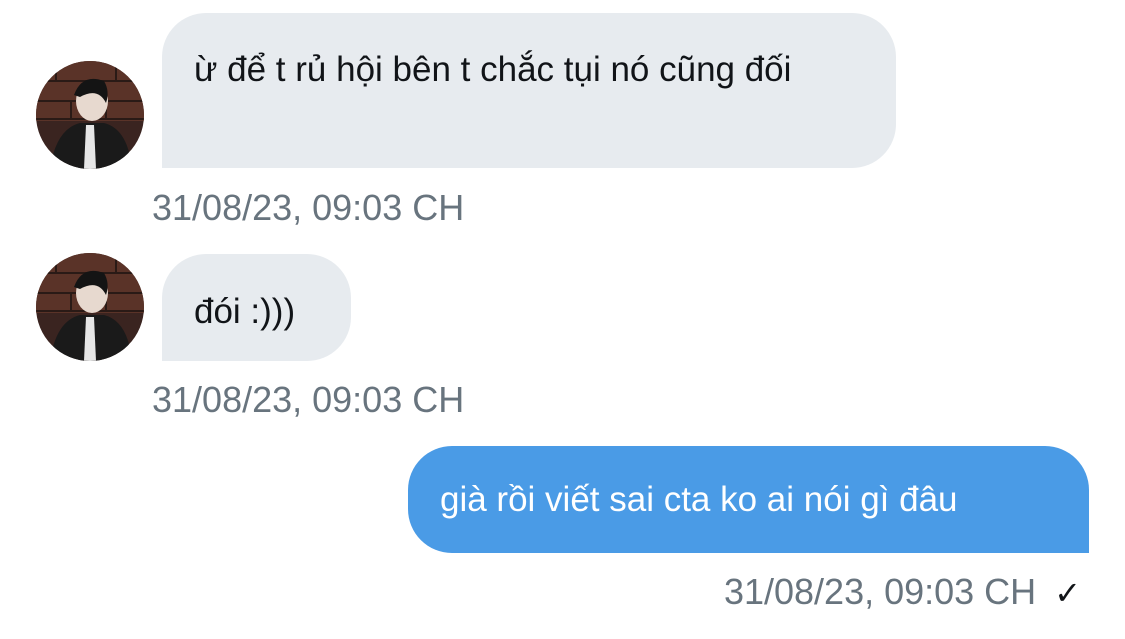  I want to click on message-timestamp-row: 31/08/23, 09:03 CH ✓, so click(902, 592).